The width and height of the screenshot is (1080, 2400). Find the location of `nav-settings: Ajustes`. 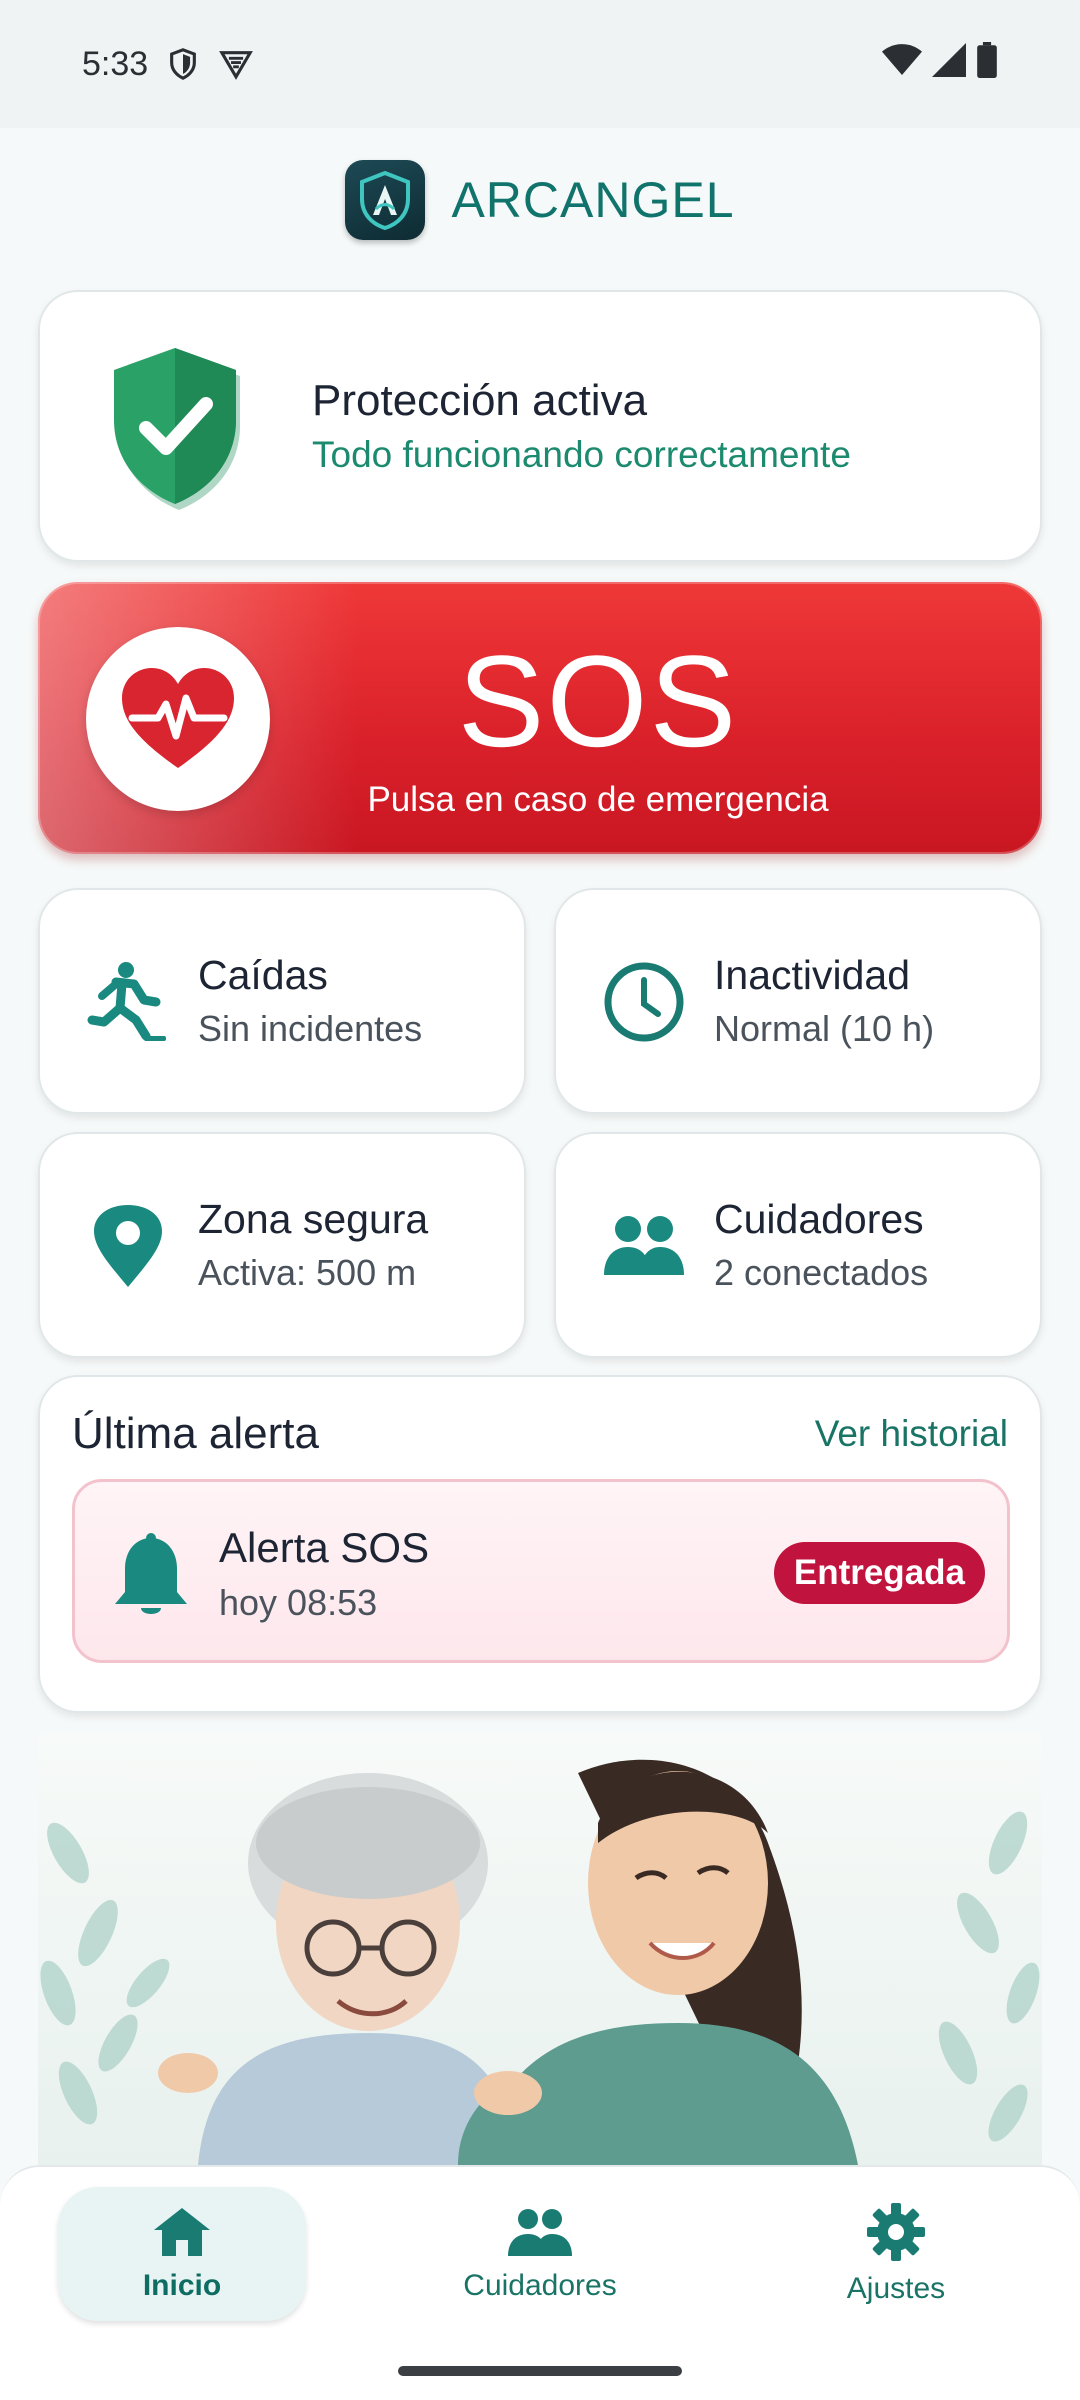

nav-settings: Ajustes is located at coordinates (896, 2254).